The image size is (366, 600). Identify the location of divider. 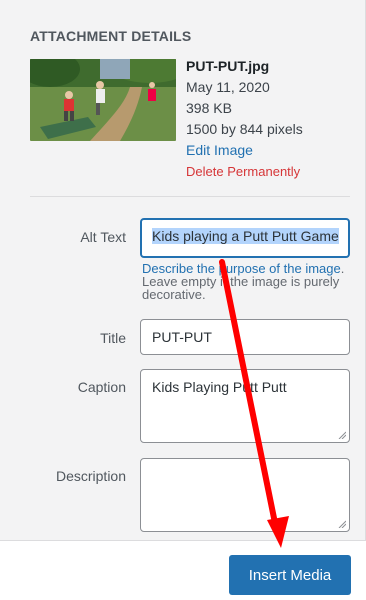
(190, 196).